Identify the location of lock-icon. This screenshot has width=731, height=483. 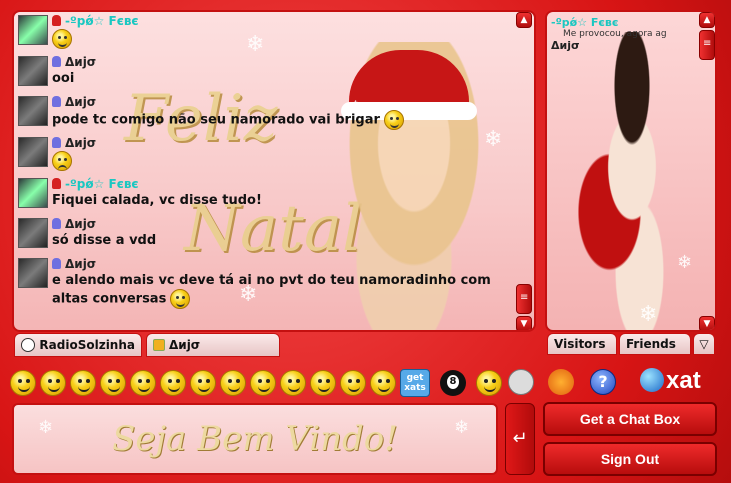
(159, 345).